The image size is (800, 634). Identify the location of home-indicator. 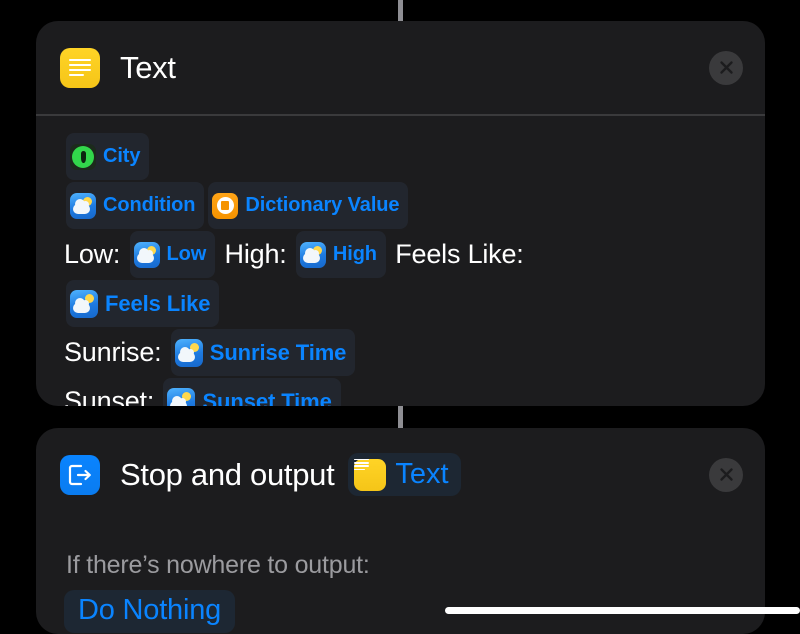
(622, 610).